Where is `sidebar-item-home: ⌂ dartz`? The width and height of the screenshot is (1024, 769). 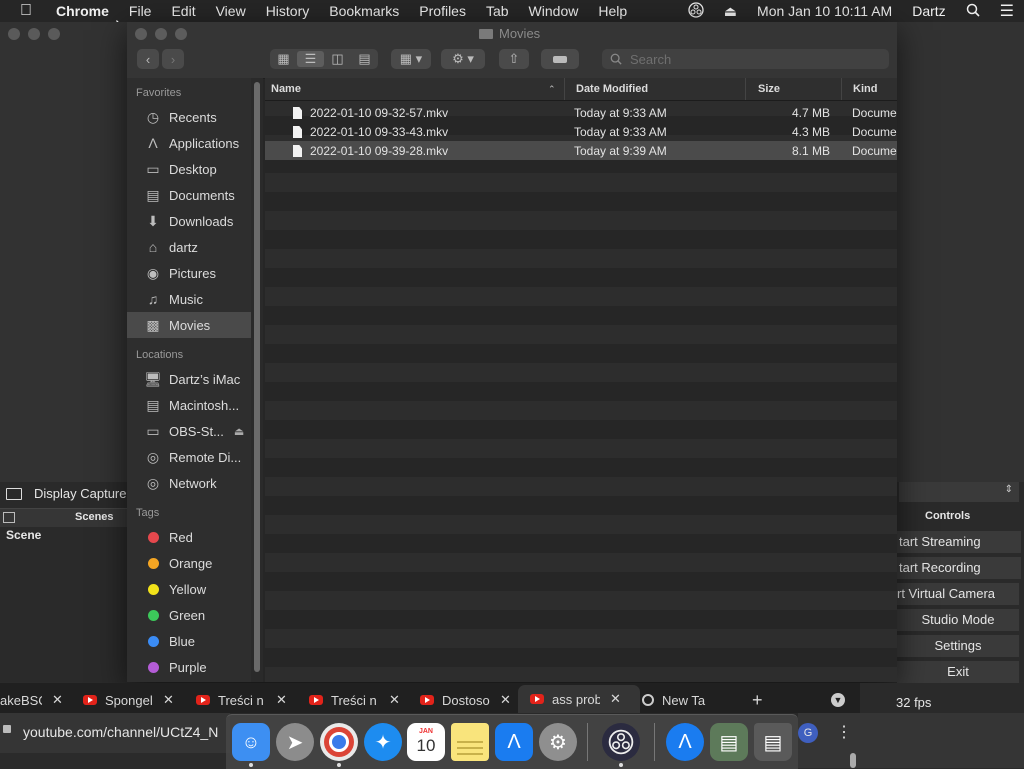
sidebar-item-home: ⌂ dartz is located at coordinates (189, 247).